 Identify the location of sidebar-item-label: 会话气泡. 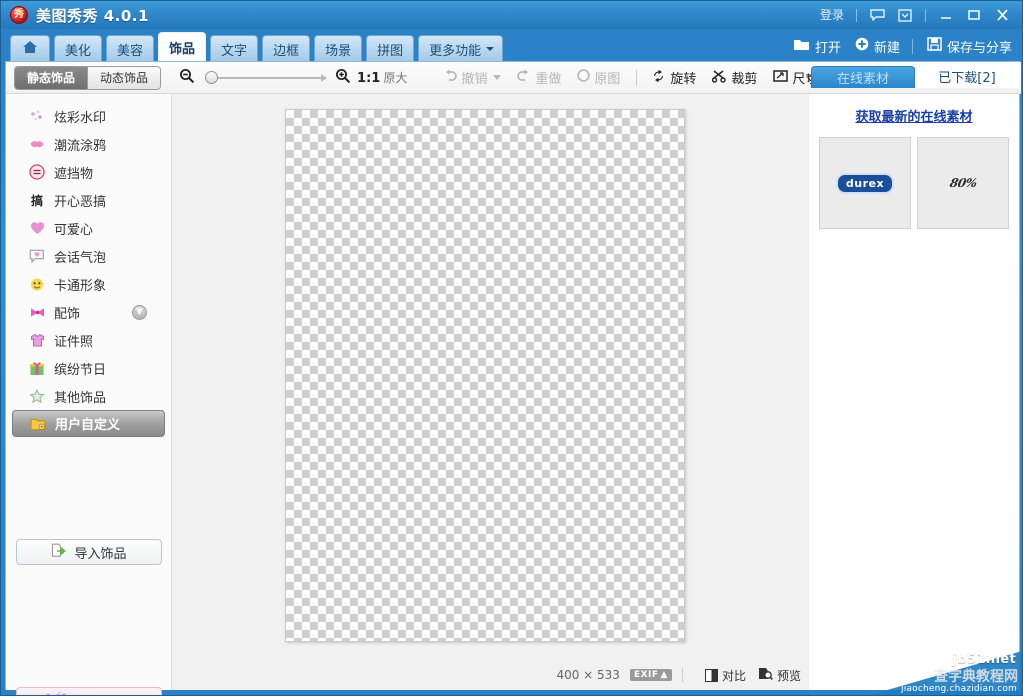
(80, 258).